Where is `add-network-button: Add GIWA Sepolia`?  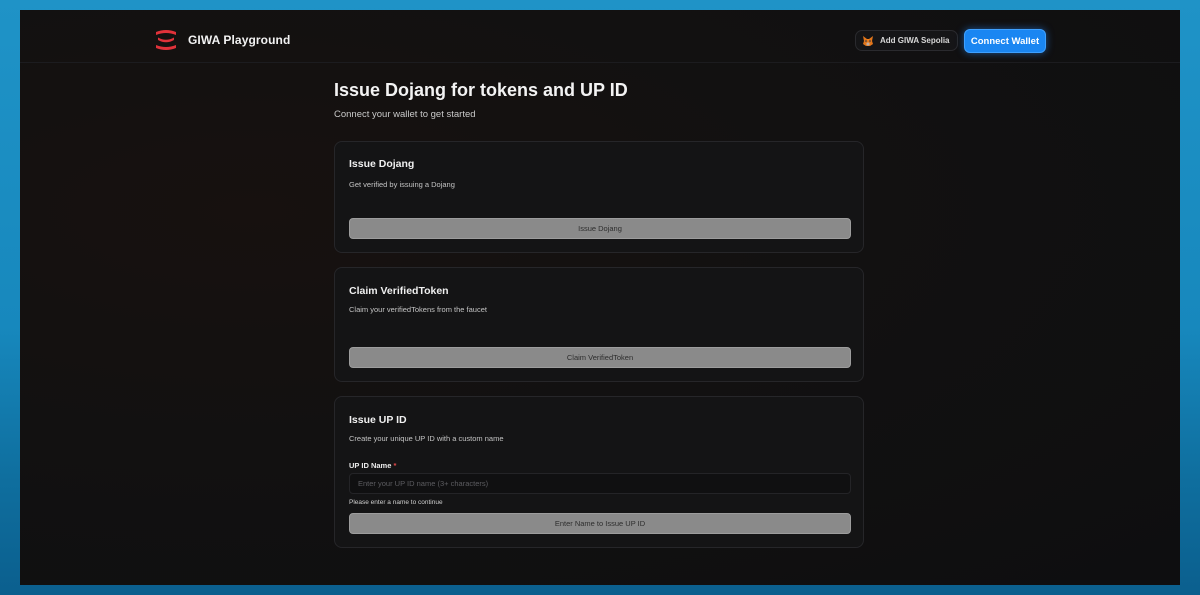
add-network-button: Add GIWA Sepolia is located at coordinates (907, 40).